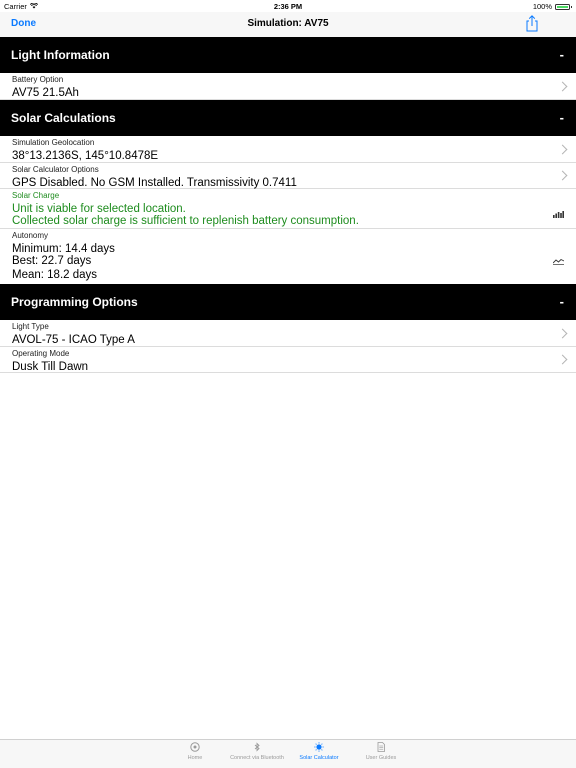 The height and width of the screenshot is (768, 576). Describe the element at coordinates (257, 758) in the screenshot. I see `tab-label: Connect via Bluetooth` at that location.